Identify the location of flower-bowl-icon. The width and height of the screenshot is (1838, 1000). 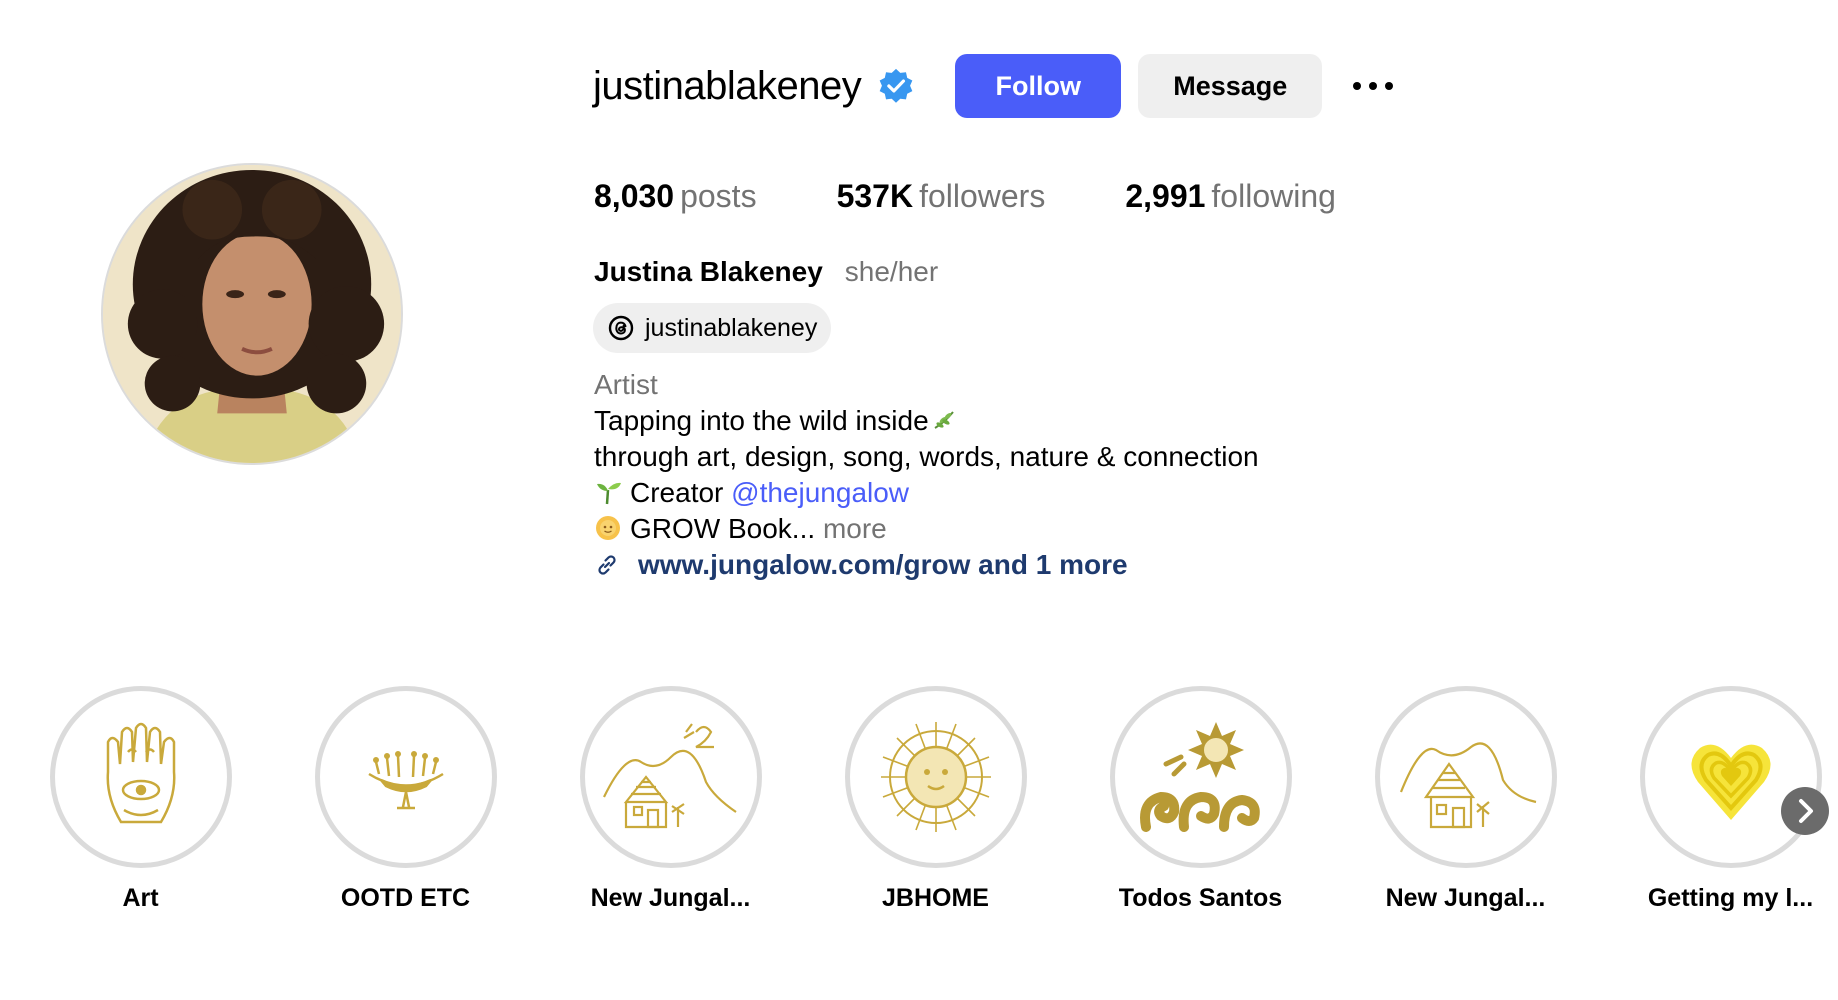
(405, 780).